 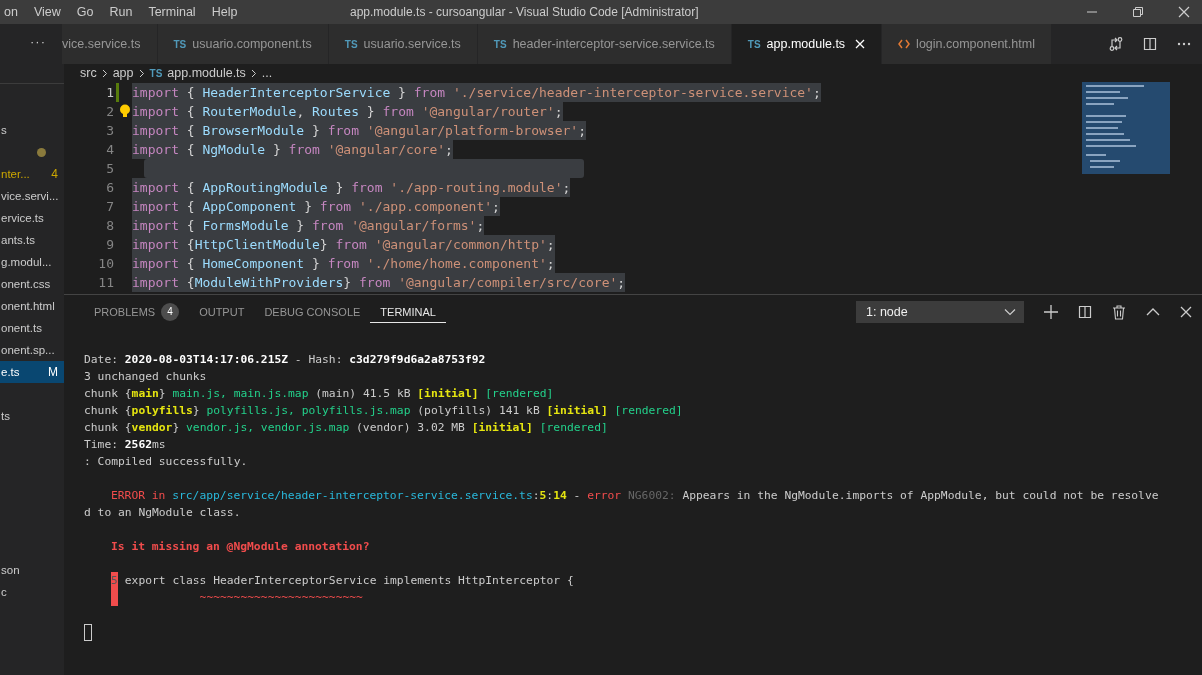 I want to click on terminal-dropdown: 1: node, so click(x=940, y=312).